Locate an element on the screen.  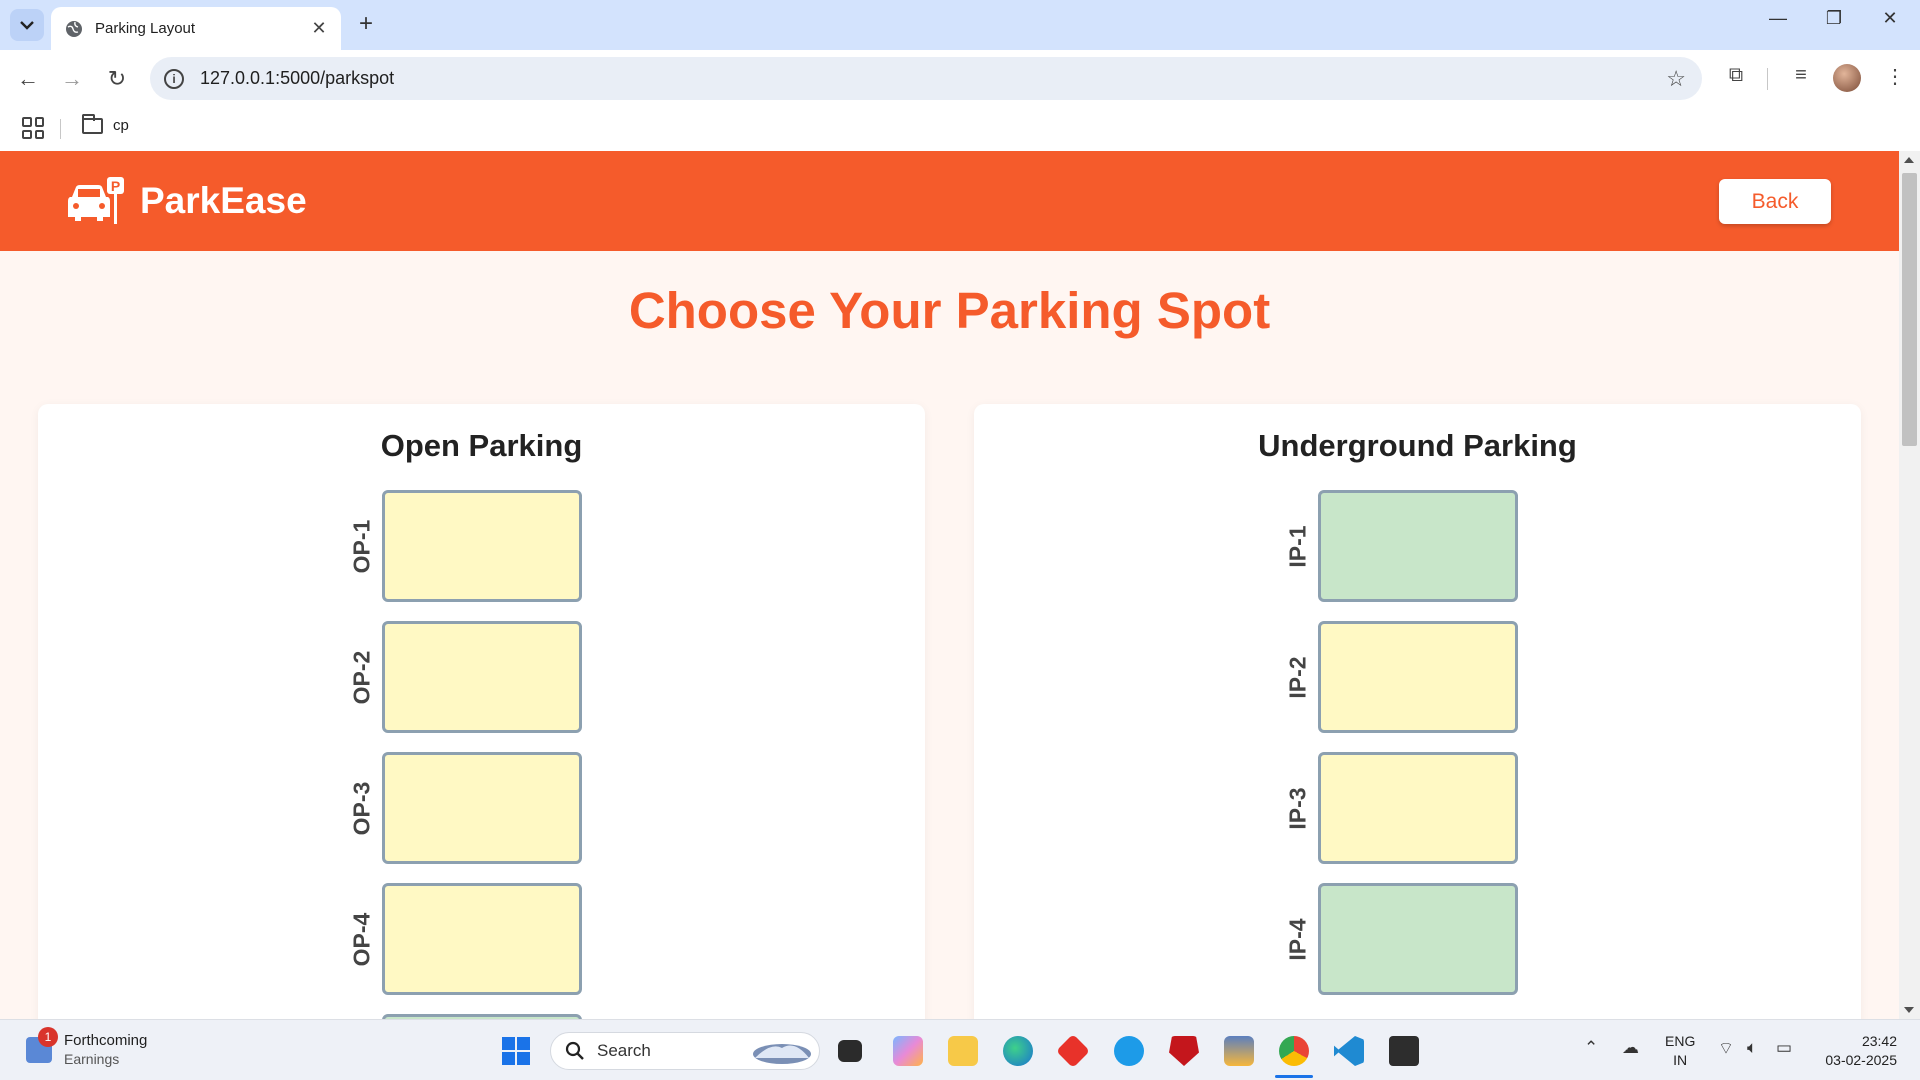
site-info-icon: i is located at coordinates (174, 78).